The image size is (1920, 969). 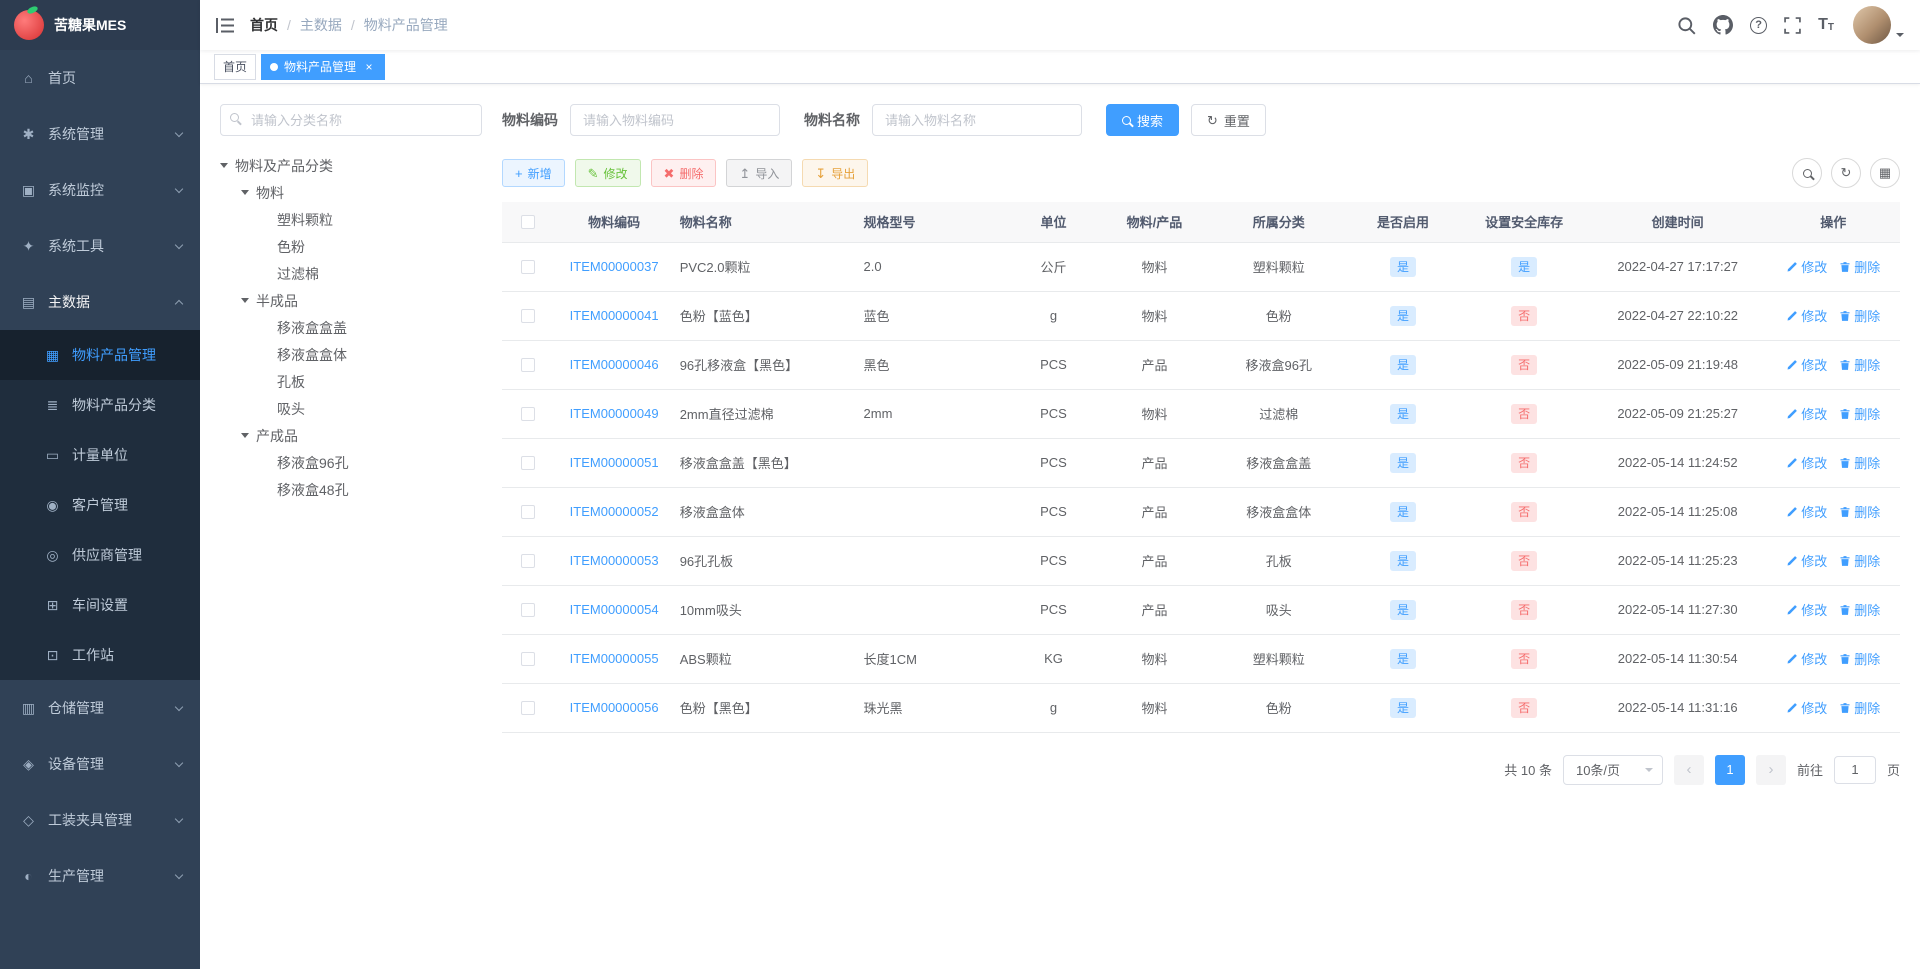 I want to click on tree-node: 塑料颗粒, so click(x=351, y=219).